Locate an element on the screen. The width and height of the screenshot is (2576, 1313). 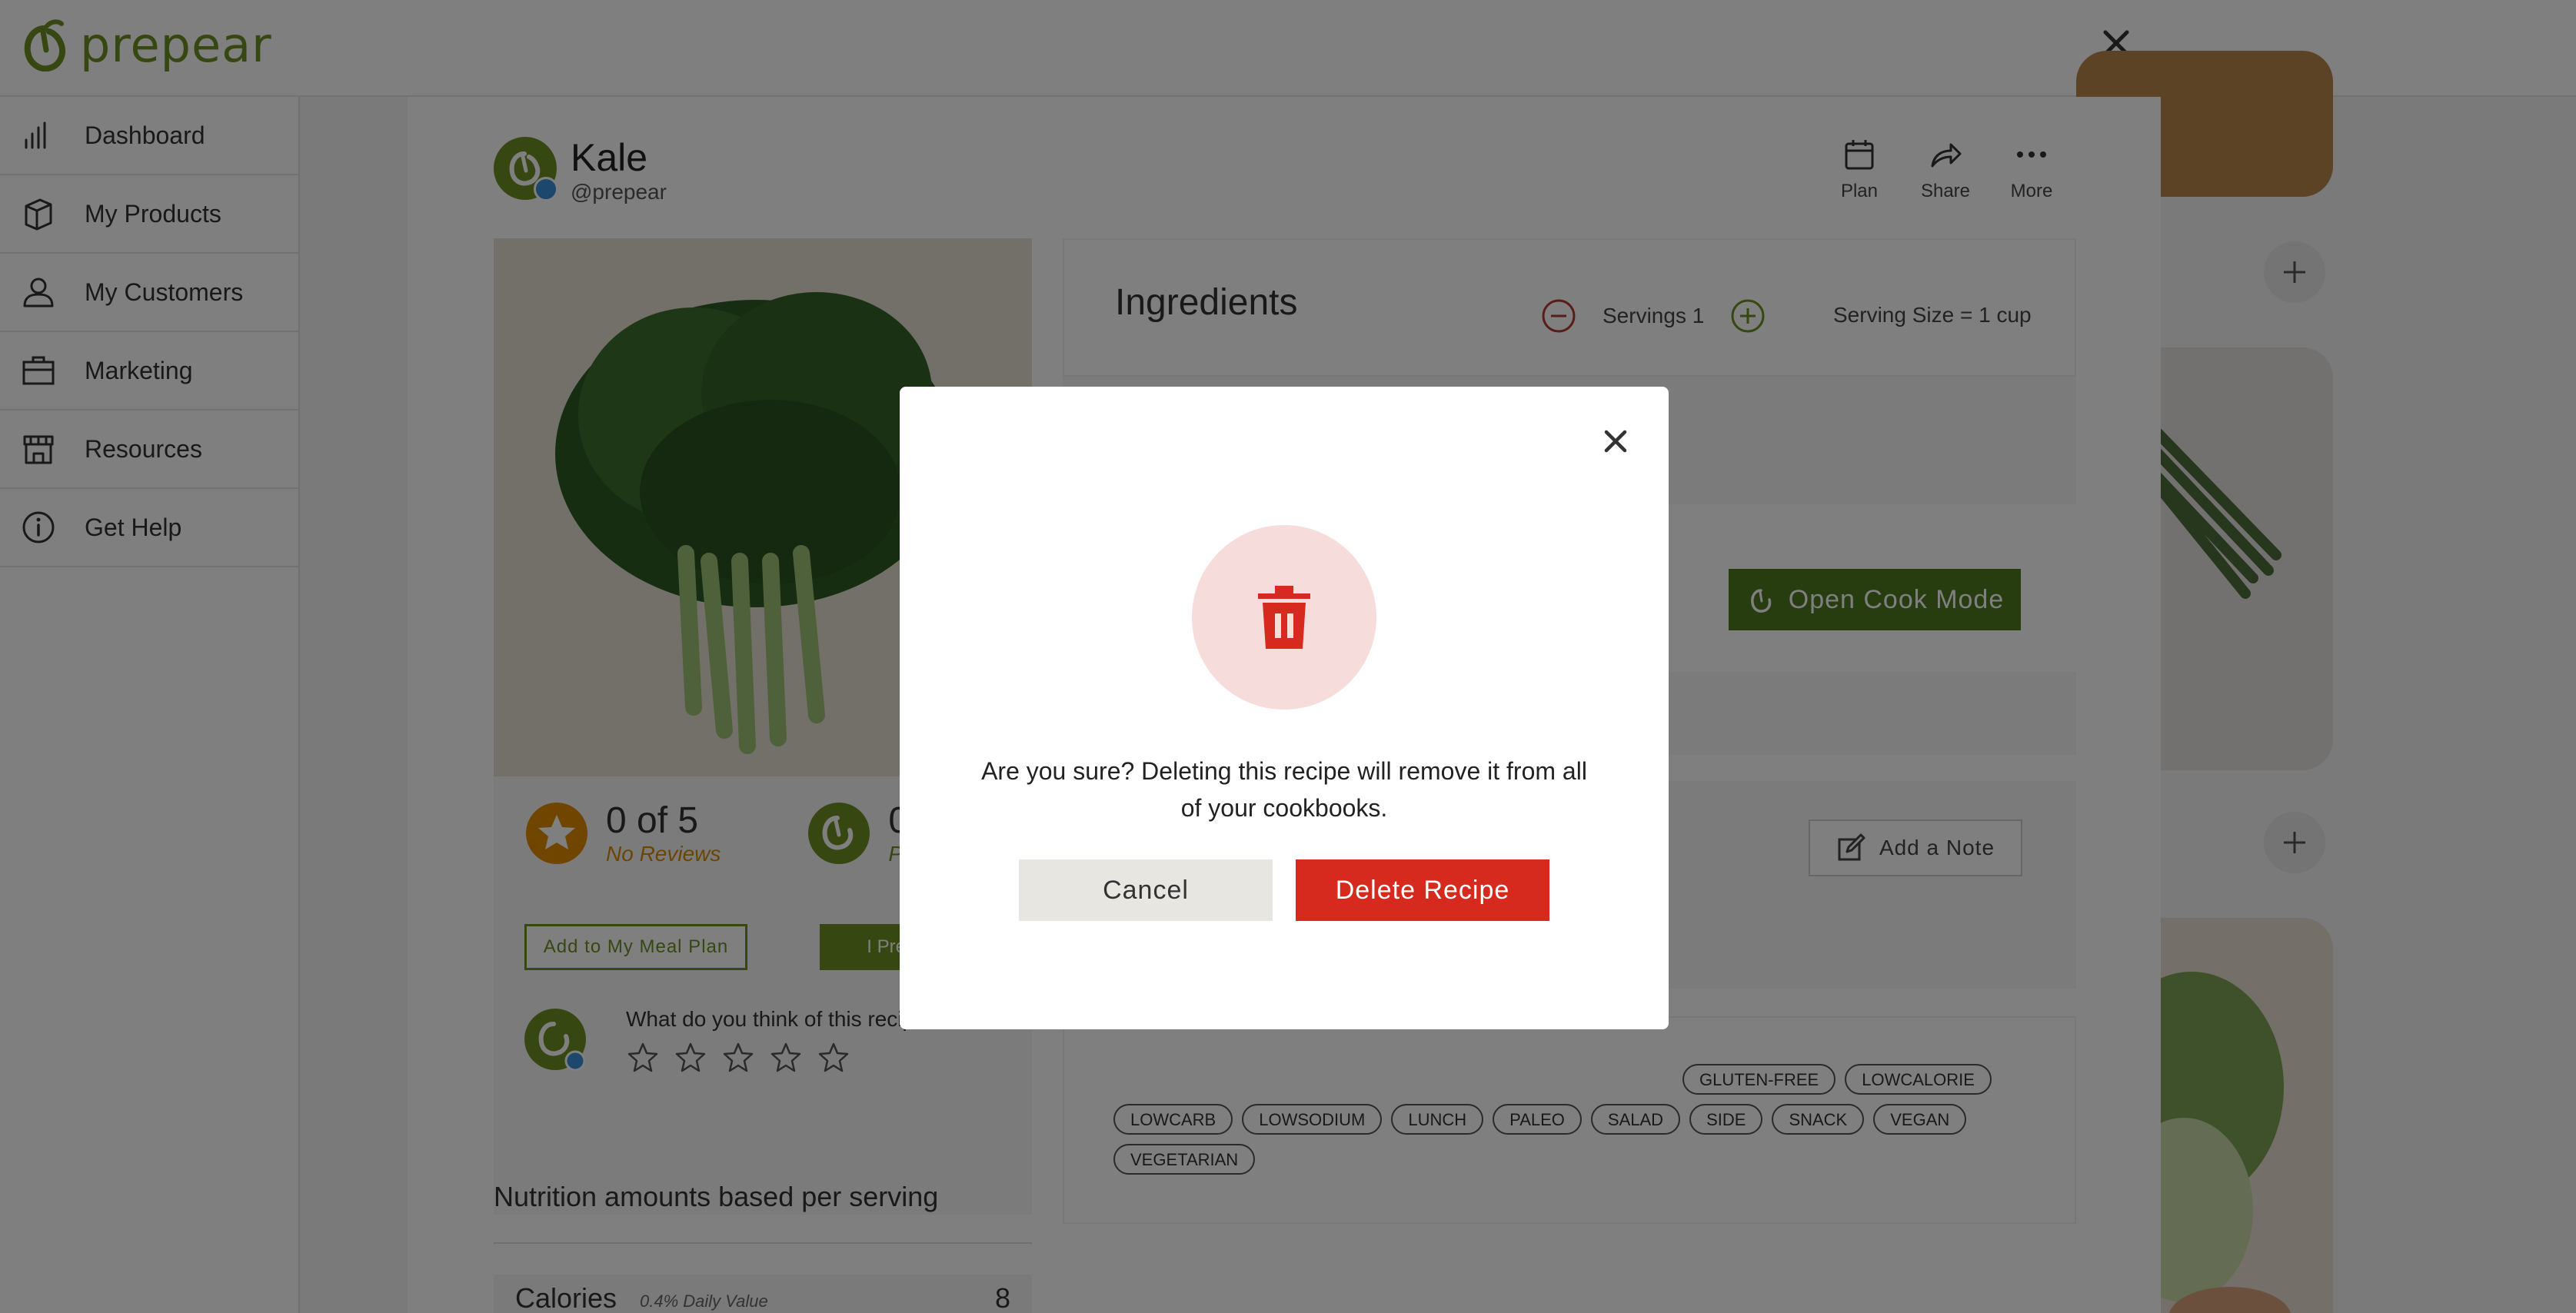
close-icon is located at coordinates (1615, 441).